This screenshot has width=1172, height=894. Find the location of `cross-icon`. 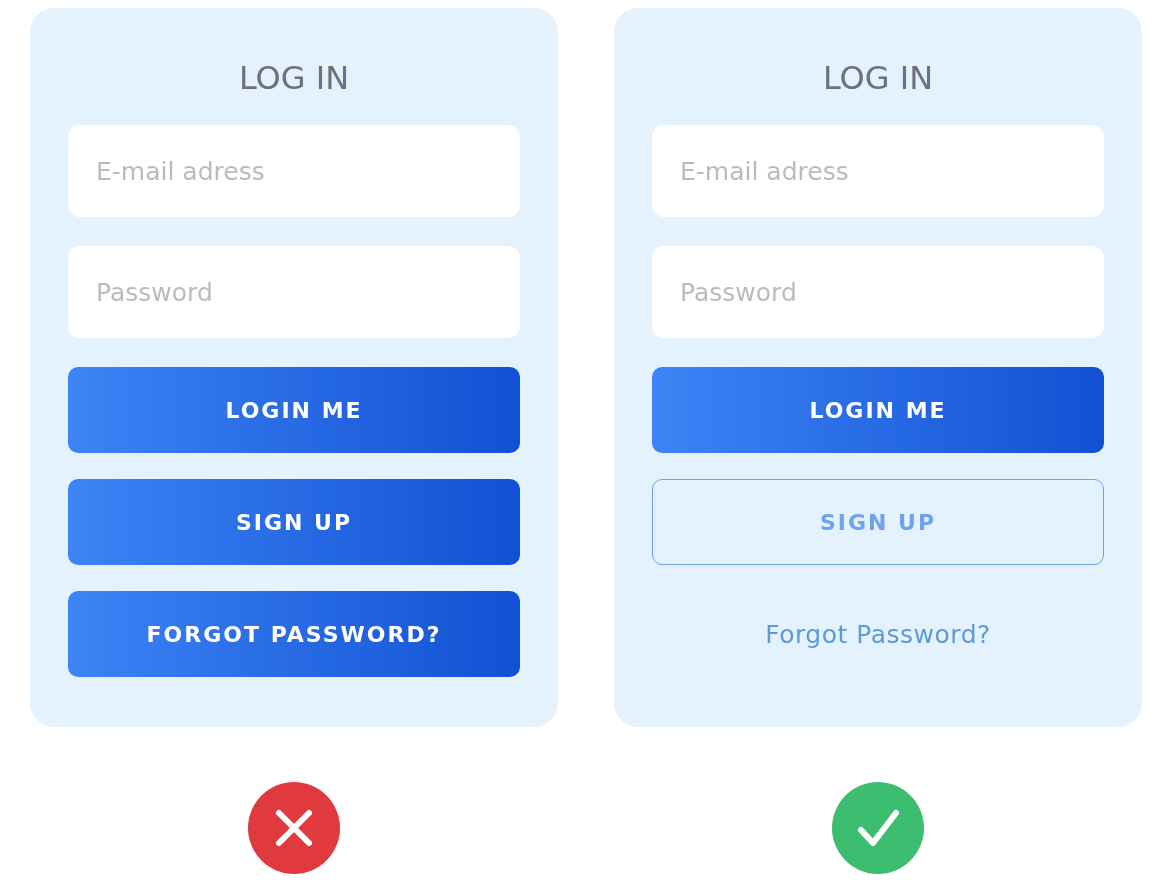

cross-icon is located at coordinates (294, 828).